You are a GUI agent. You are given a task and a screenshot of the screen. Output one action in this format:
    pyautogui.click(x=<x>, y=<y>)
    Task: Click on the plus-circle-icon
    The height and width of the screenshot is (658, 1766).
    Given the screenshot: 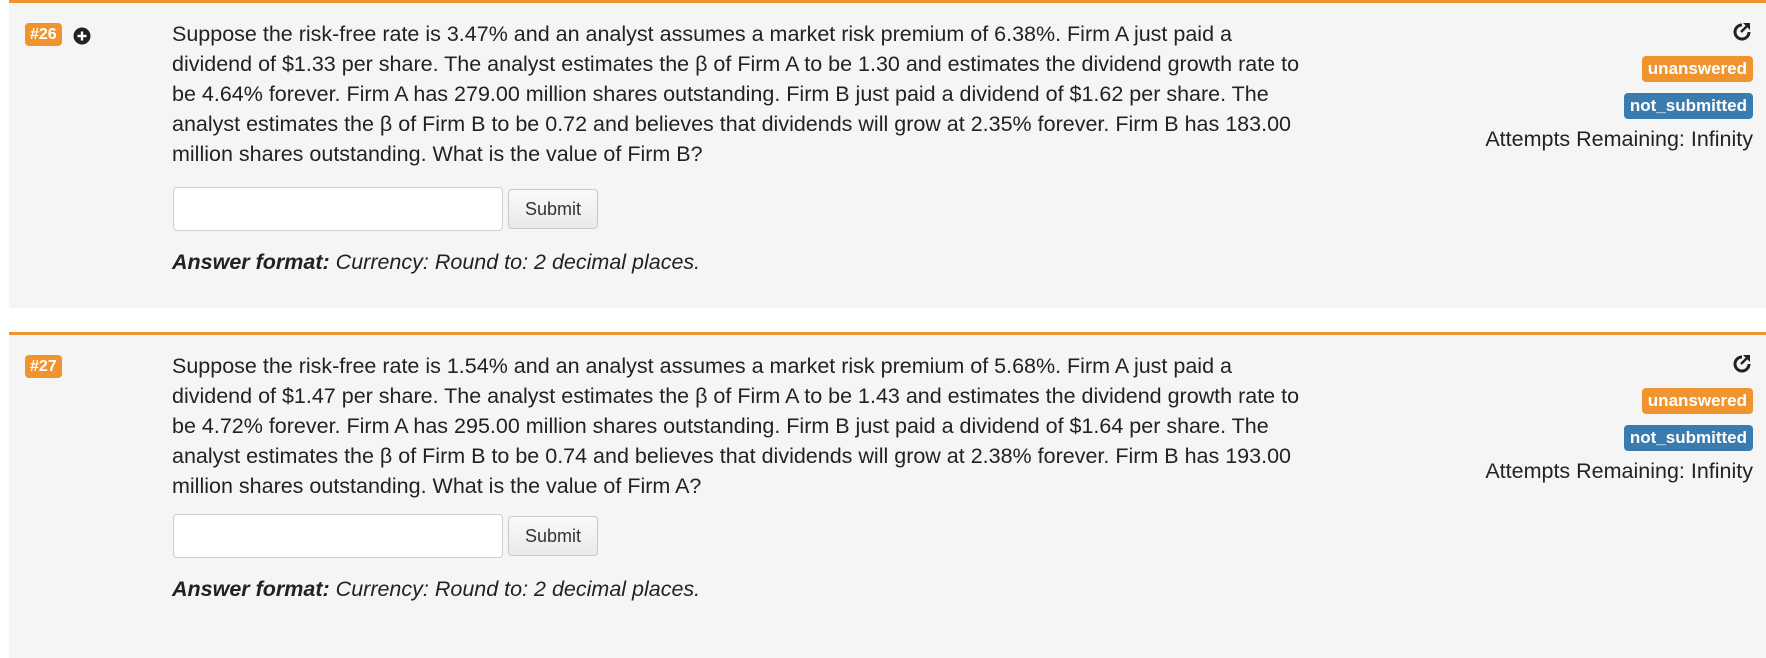 What is the action you would take?
    pyautogui.click(x=82, y=36)
    